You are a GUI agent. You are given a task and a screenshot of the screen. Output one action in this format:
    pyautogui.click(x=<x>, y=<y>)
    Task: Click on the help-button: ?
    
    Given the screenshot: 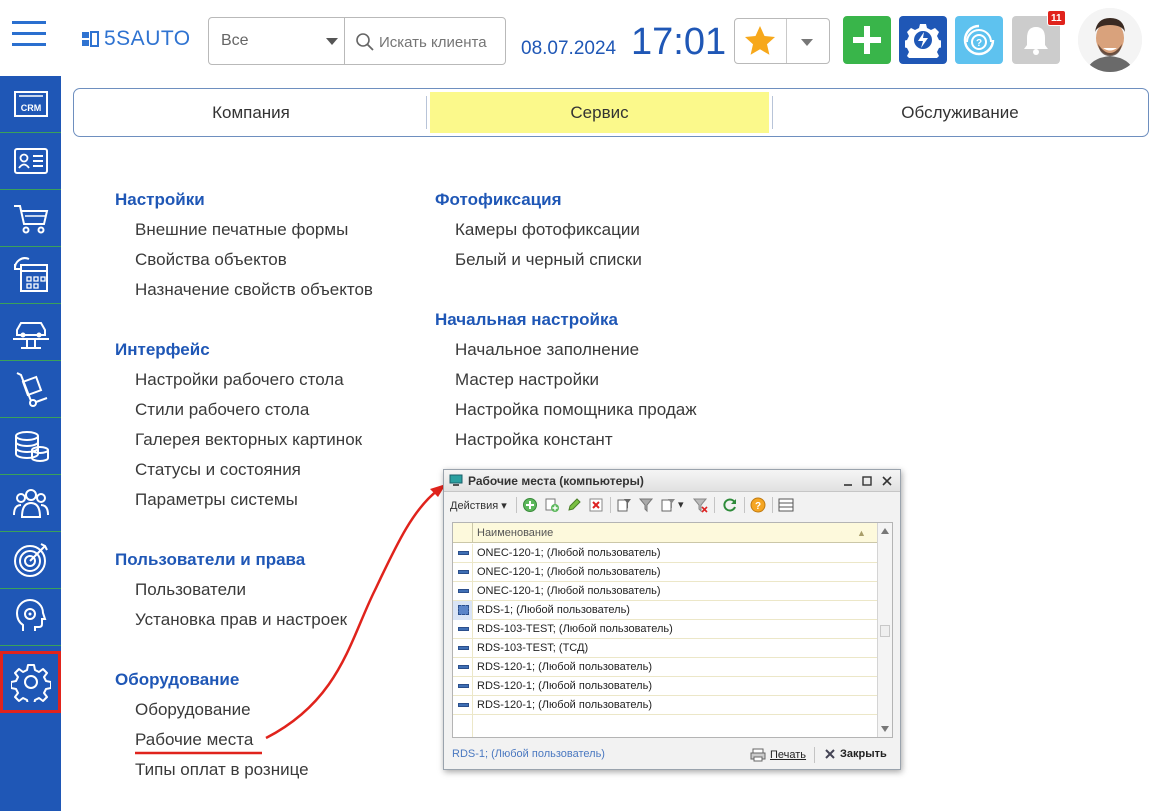 What is the action you would take?
    pyautogui.click(x=979, y=40)
    